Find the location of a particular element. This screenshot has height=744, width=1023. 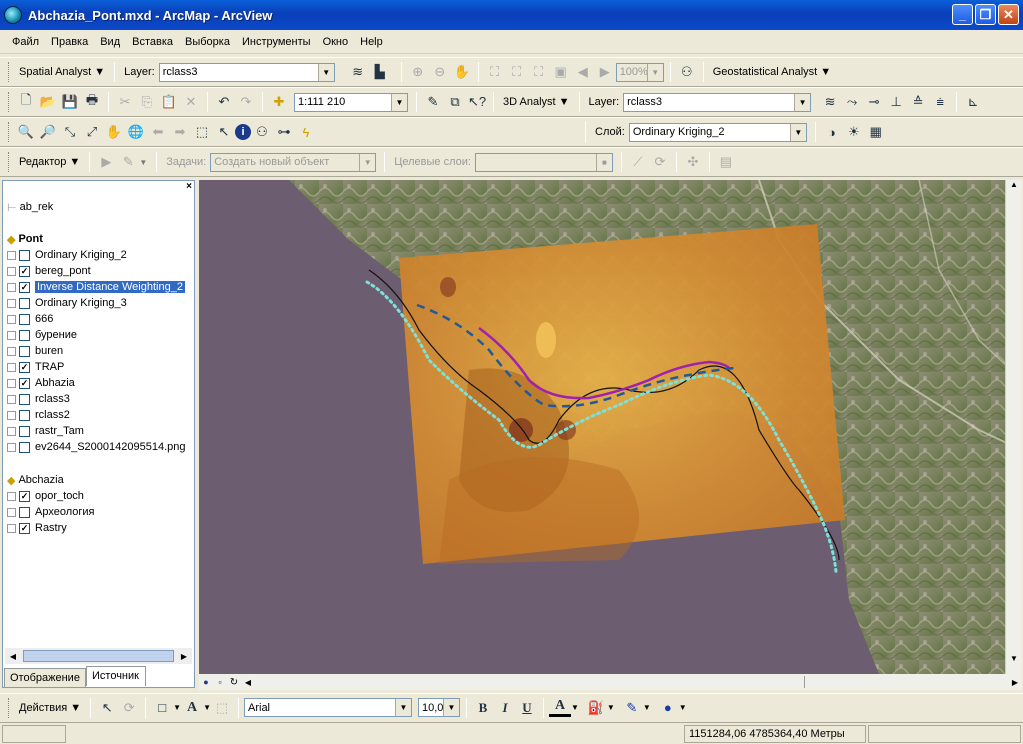

open-folder-icon: 📂 is located at coordinates (48, 102).